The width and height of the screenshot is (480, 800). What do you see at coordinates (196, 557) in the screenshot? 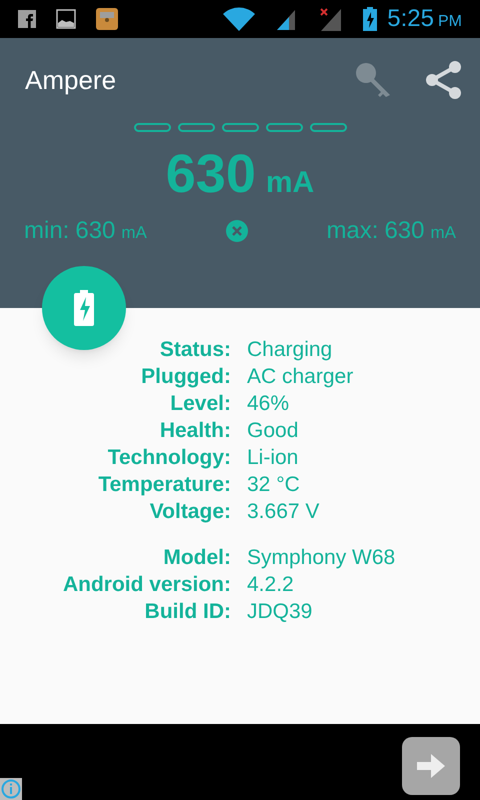
I see `info-label: Model:` at bounding box center [196, 557].